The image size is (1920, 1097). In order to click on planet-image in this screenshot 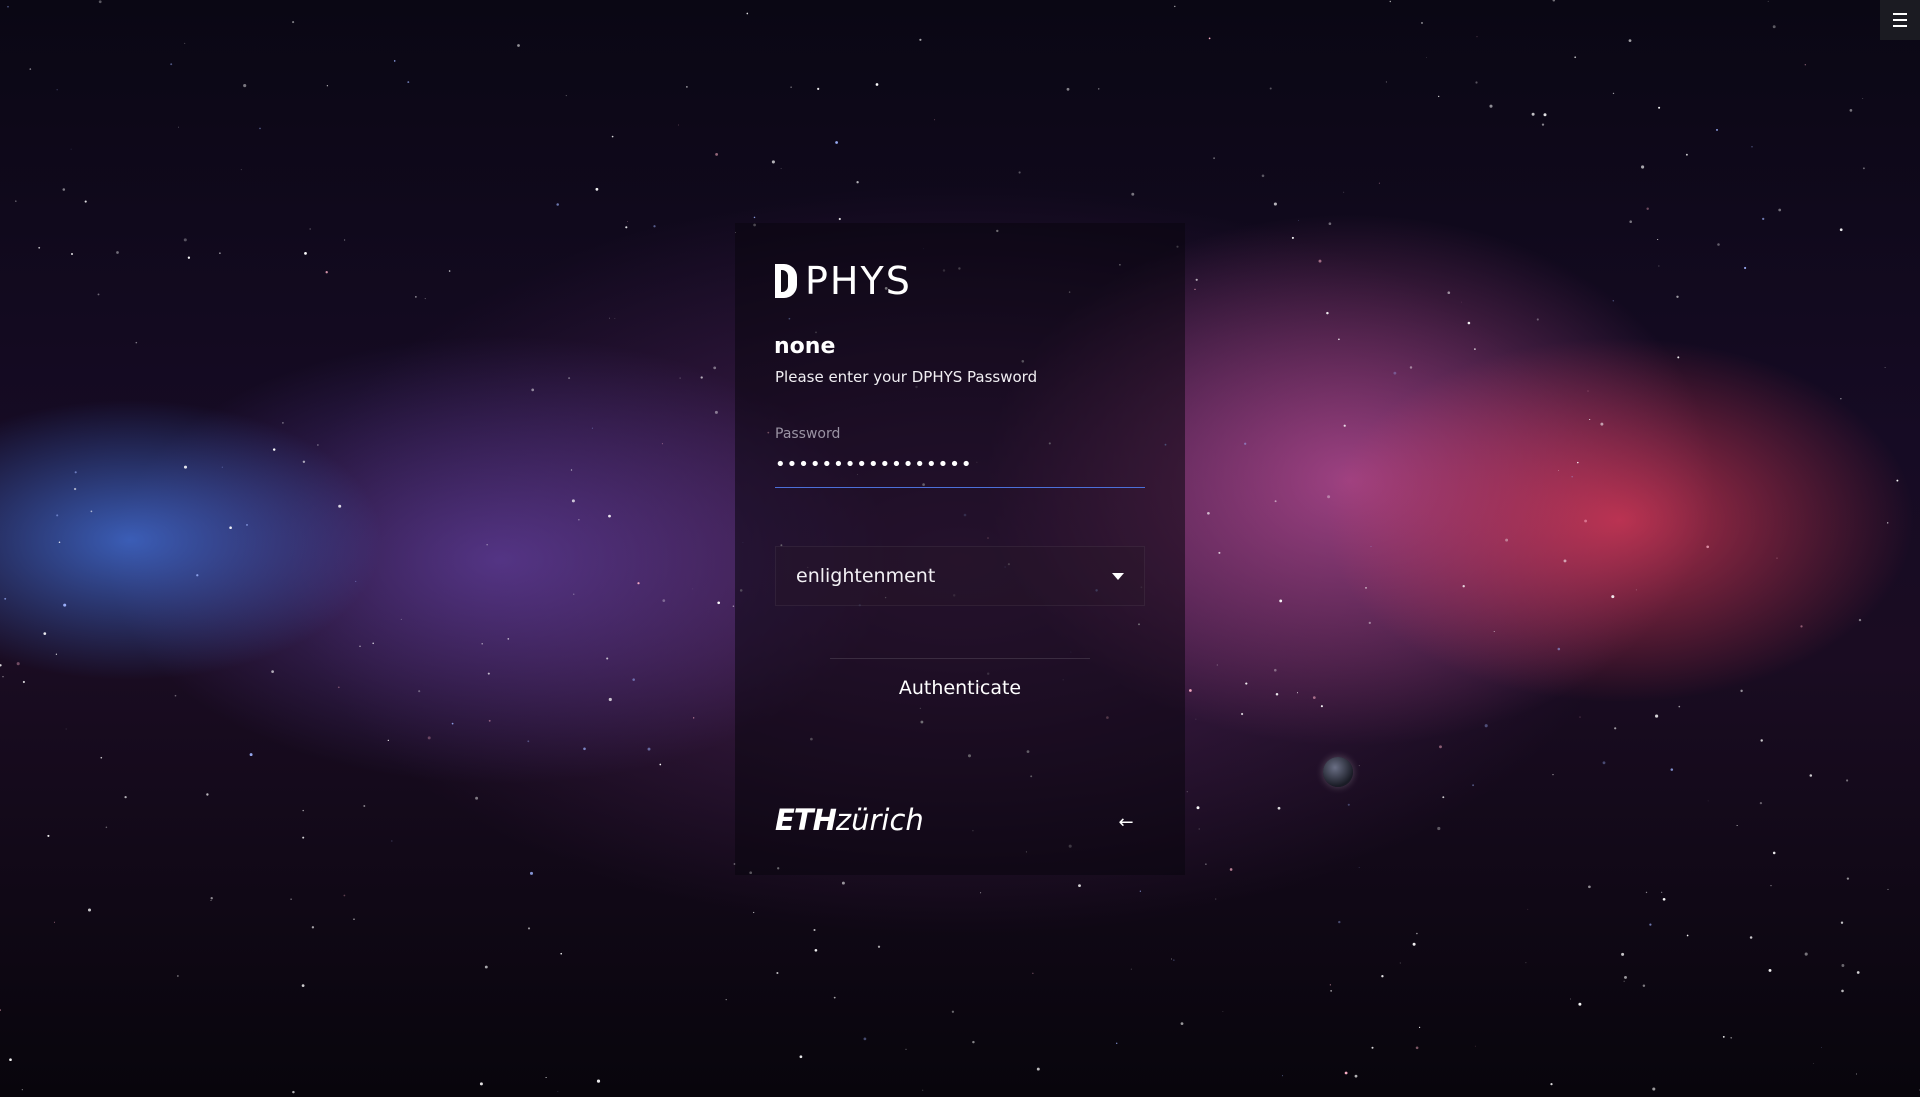, I will do `click(1338, 772)`.